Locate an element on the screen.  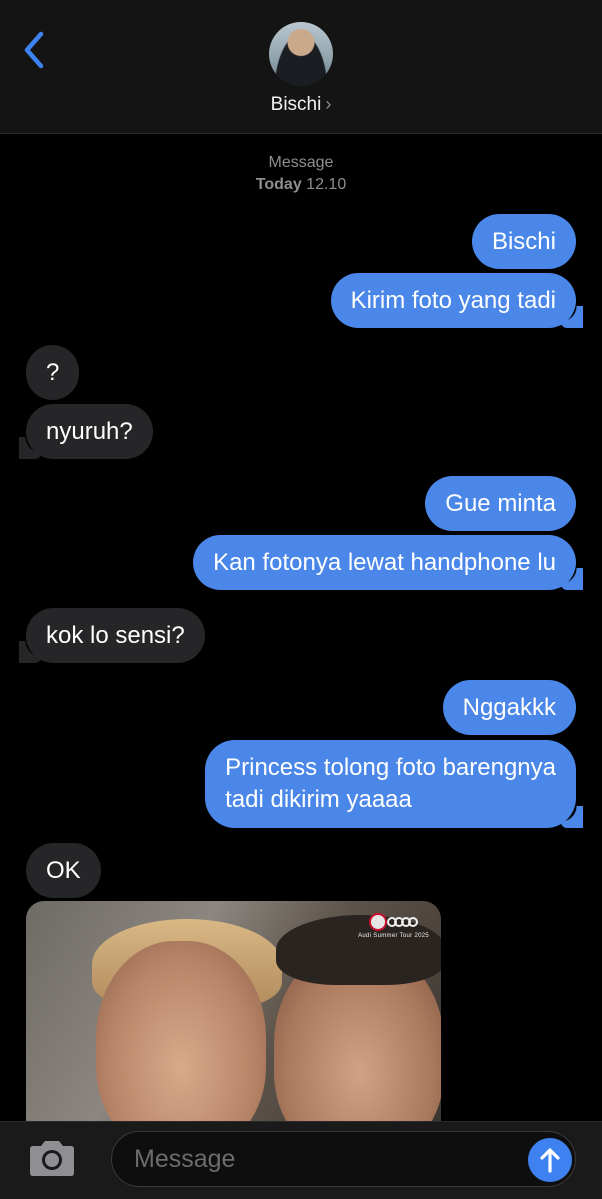
message-text: Kan fotonya lewat handphone lu is located at coordinates (384, 562).